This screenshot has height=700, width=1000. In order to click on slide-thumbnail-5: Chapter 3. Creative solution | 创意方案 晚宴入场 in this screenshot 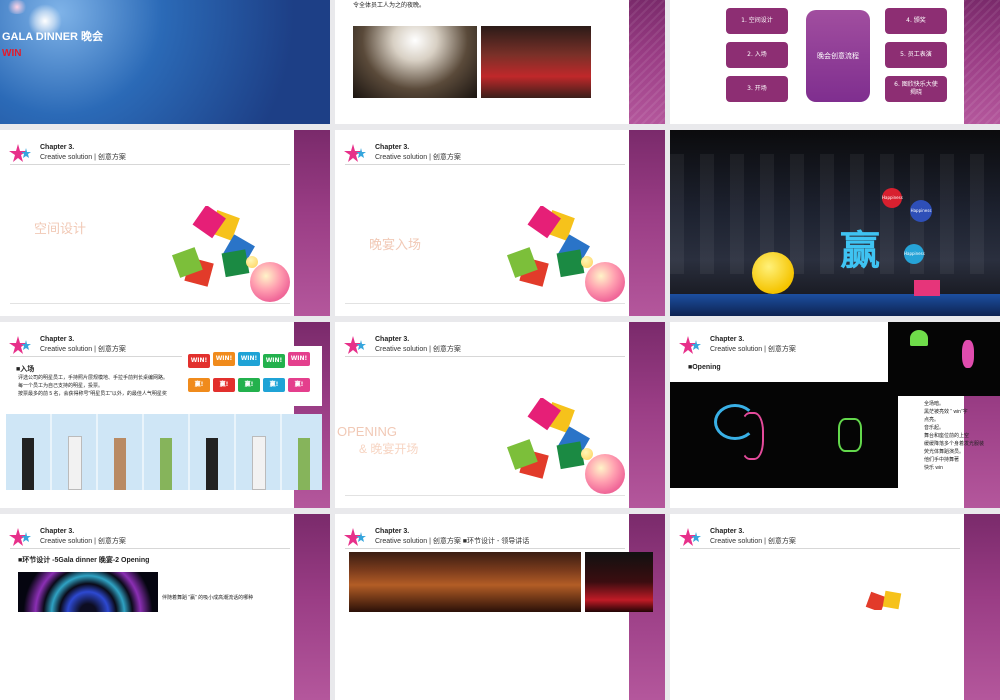, I will do `click(500, 223)`.